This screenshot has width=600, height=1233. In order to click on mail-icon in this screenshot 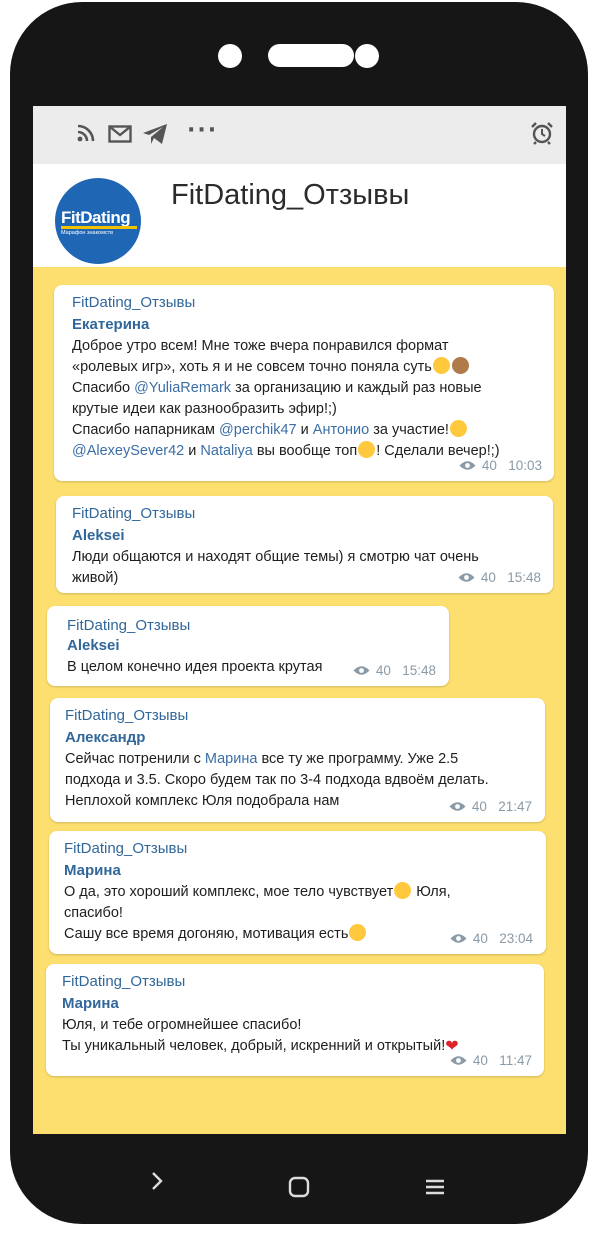, I will do `click(120, 136)`.